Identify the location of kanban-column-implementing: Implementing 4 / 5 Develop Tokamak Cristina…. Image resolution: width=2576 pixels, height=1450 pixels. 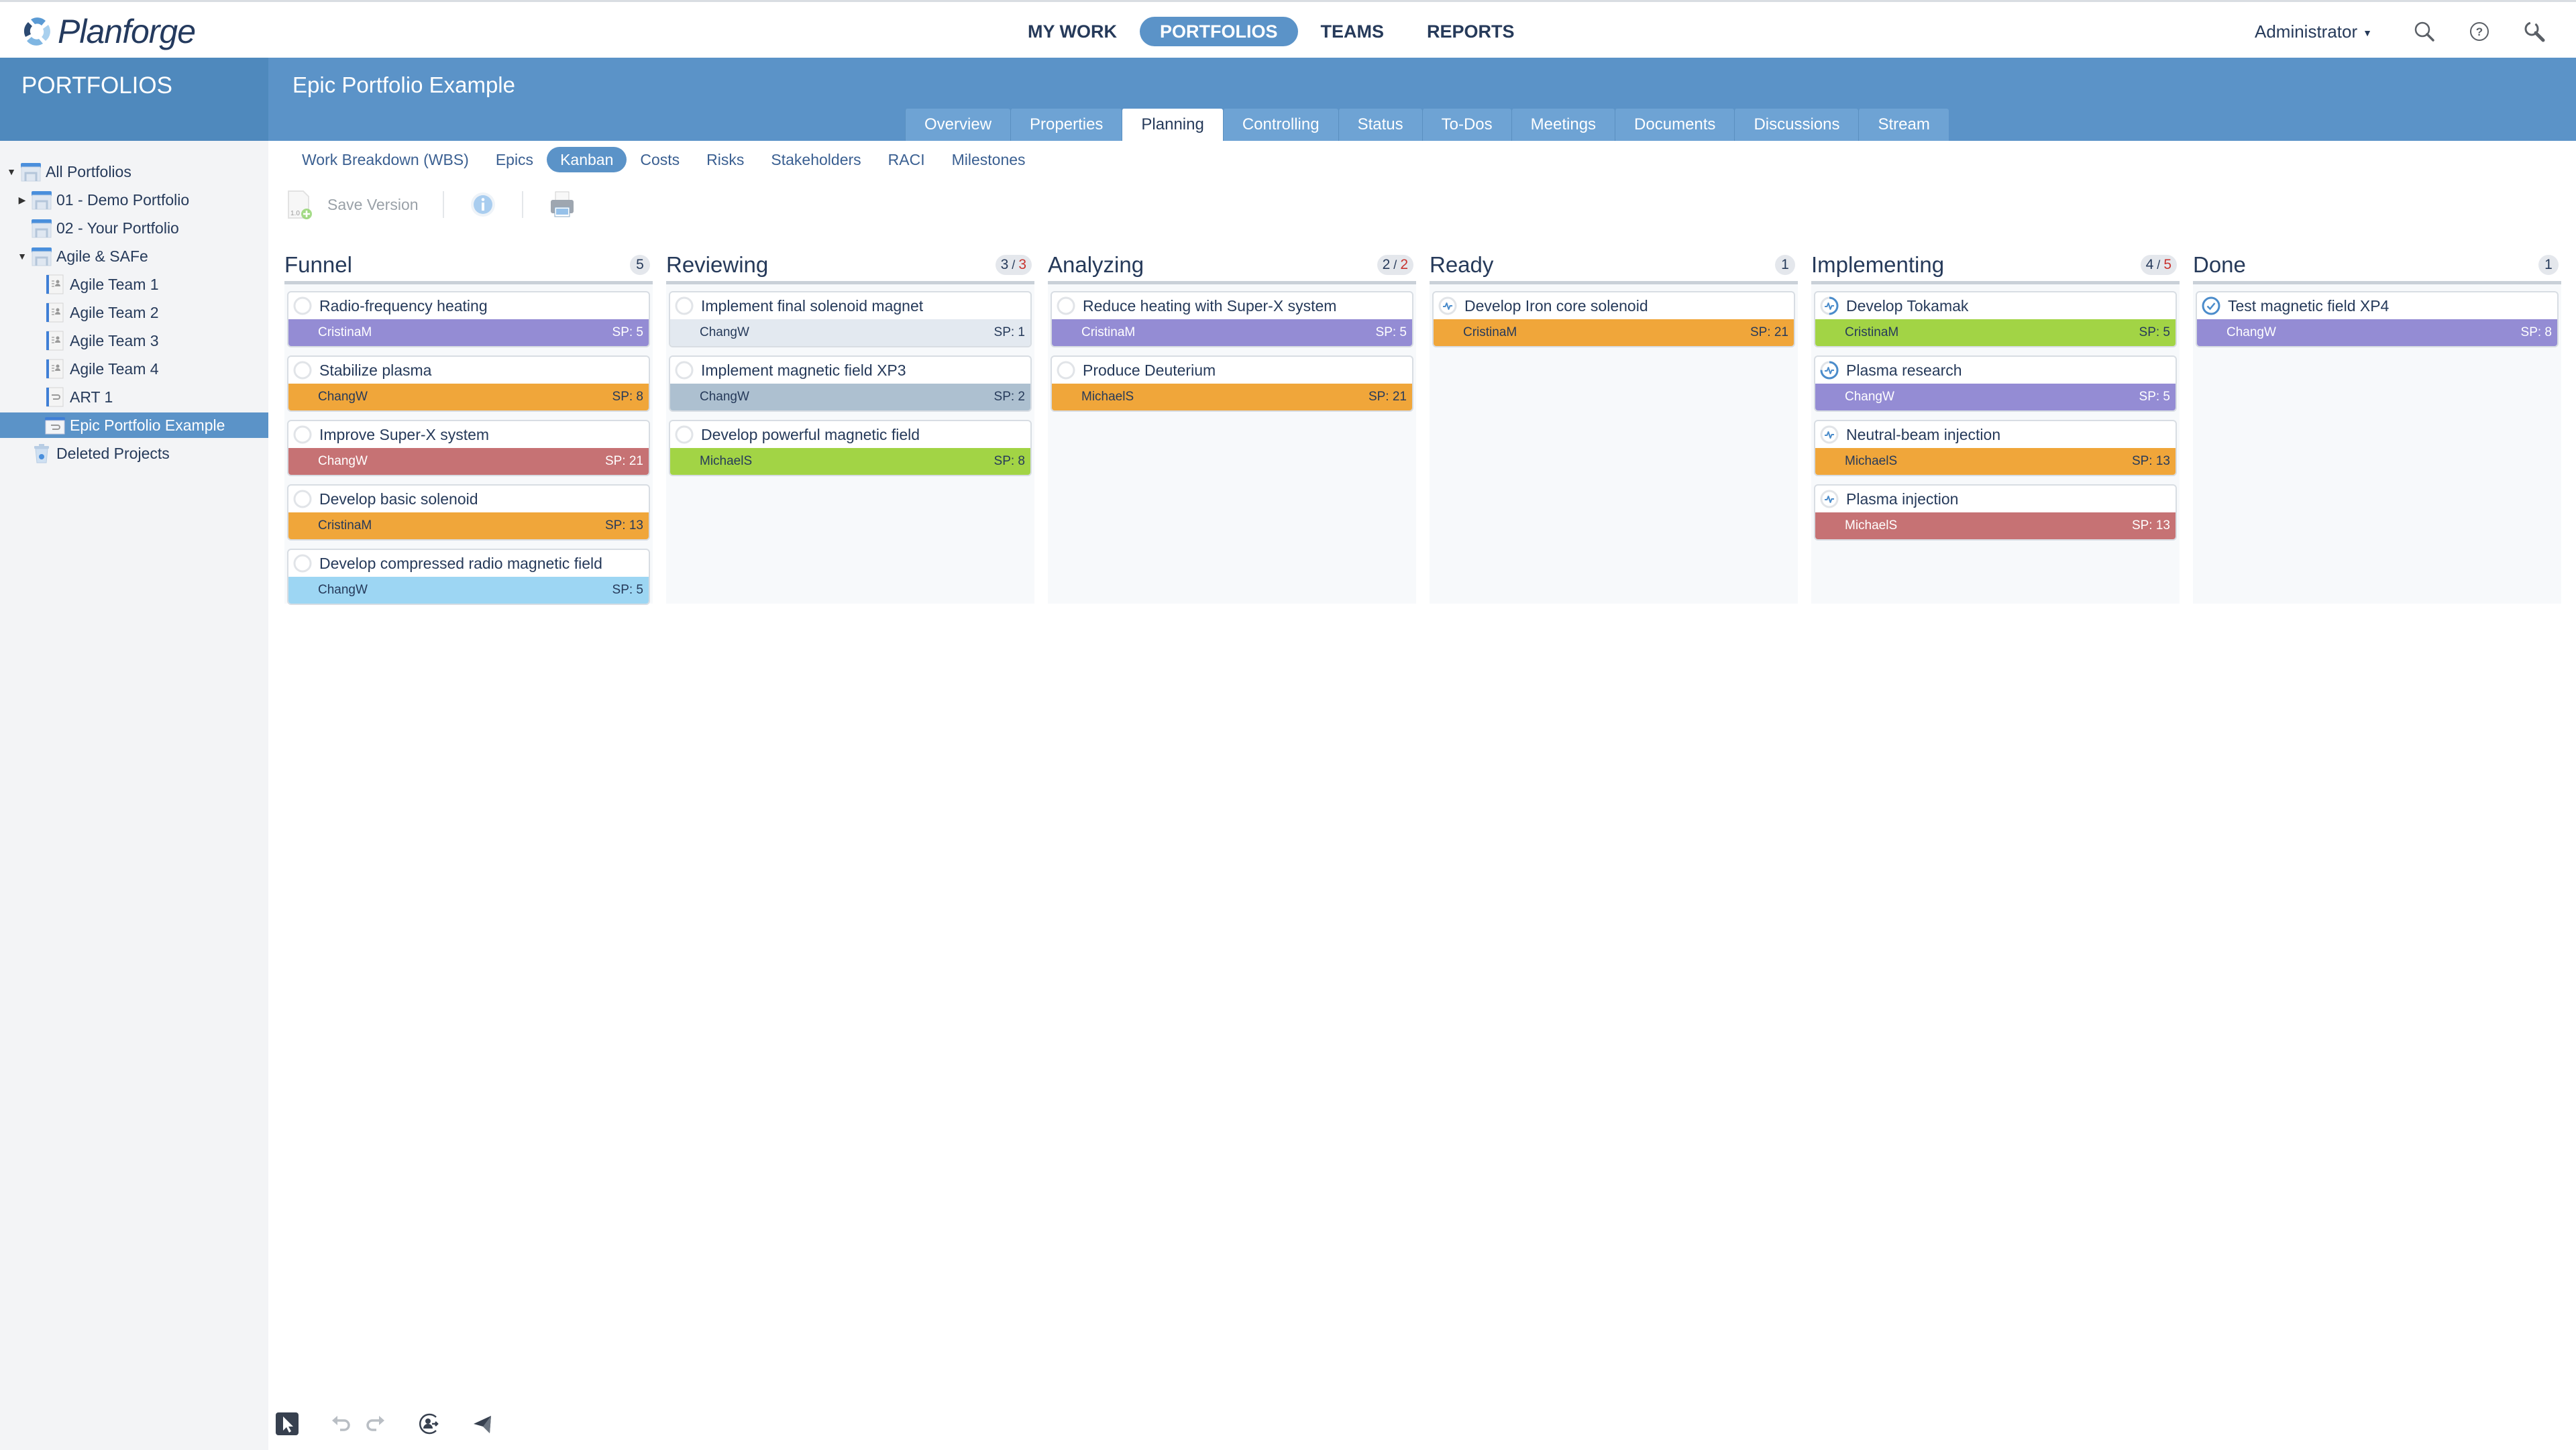
(1995, 426).